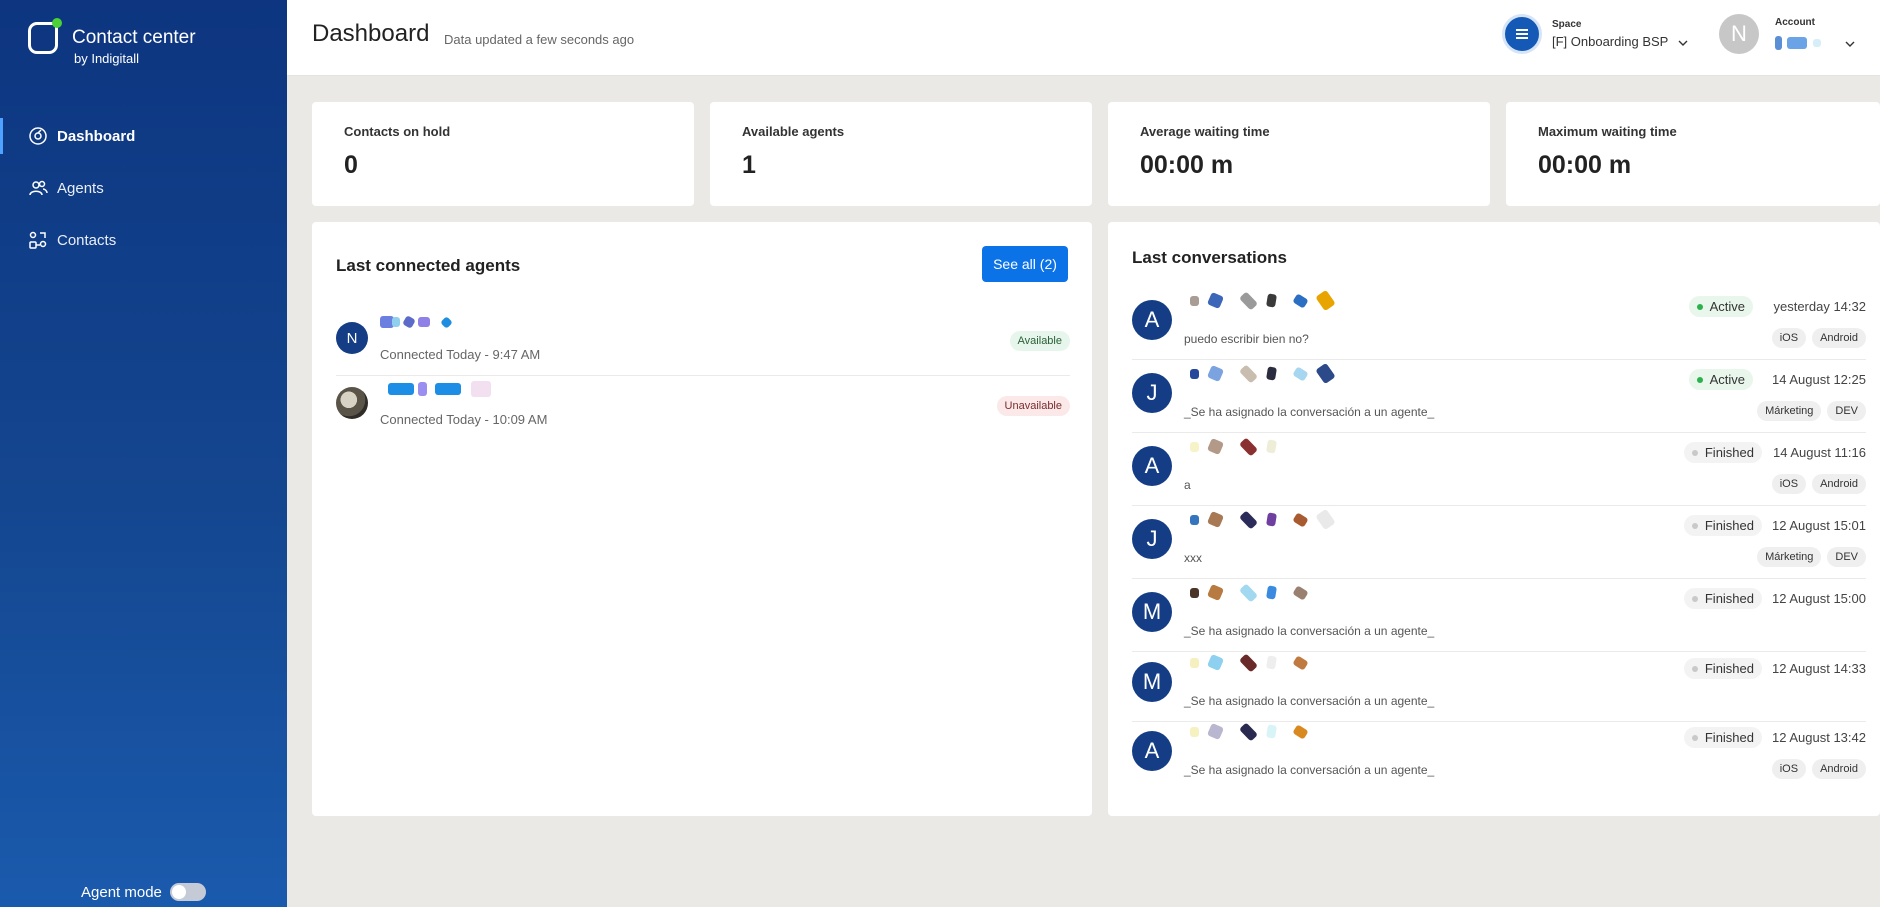 This screenshot has width=1880, height=907. I want to click on status-badge: Available, so click(1039, 341).